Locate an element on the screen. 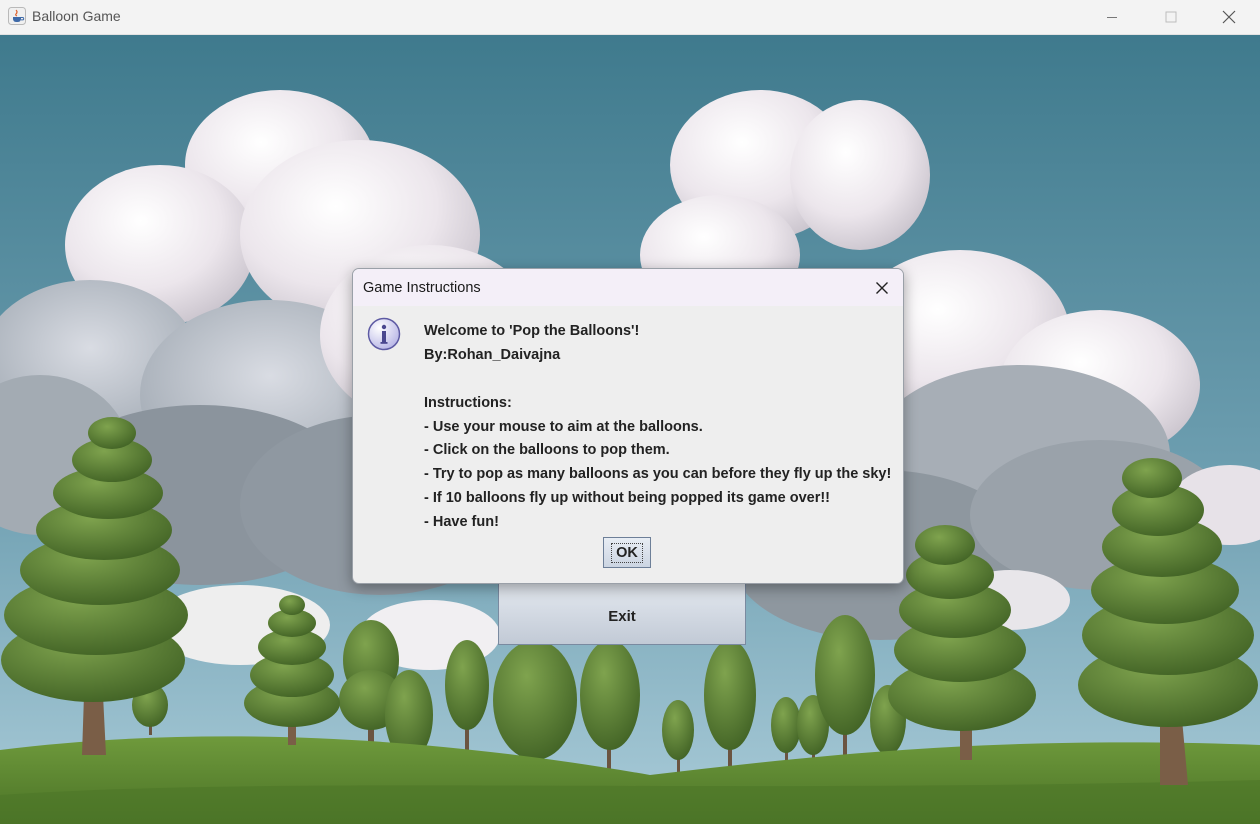 The height and width of the screenshot is (824, 1260). minimize-button is located at coordinates (1112, 17).